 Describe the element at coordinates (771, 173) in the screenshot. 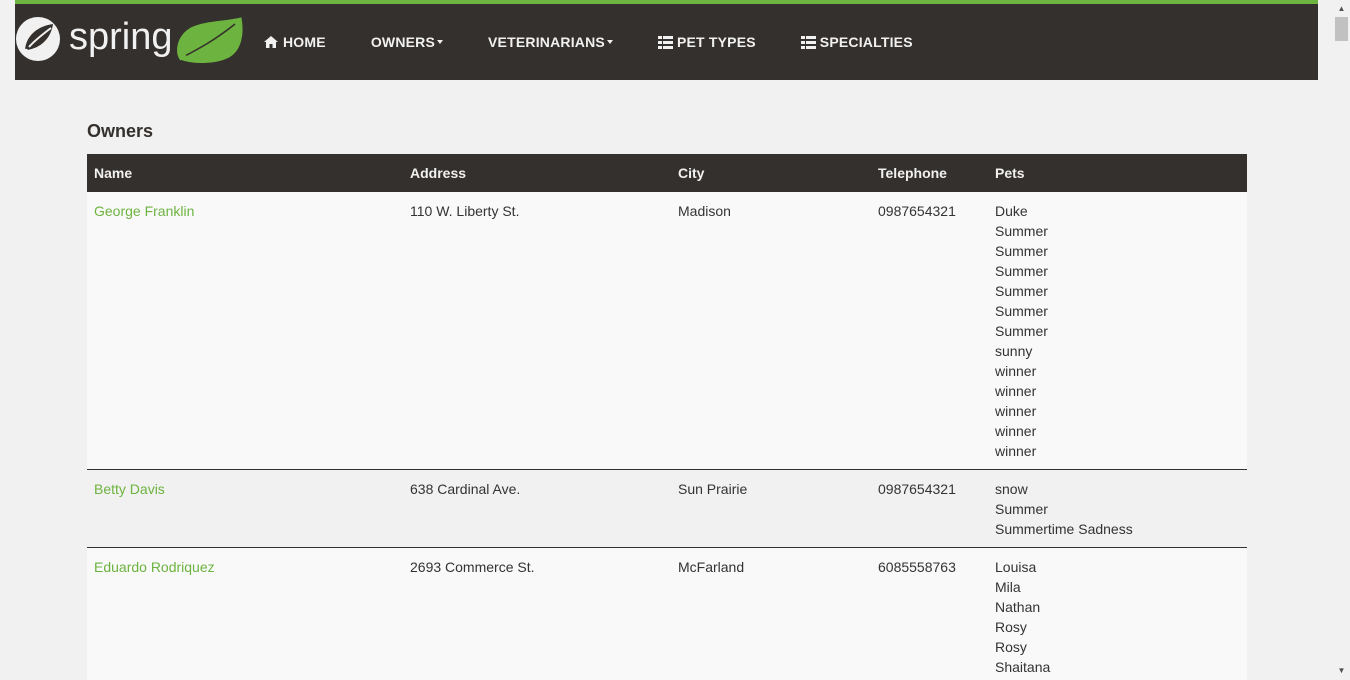

I see `header-city: City` at that location.